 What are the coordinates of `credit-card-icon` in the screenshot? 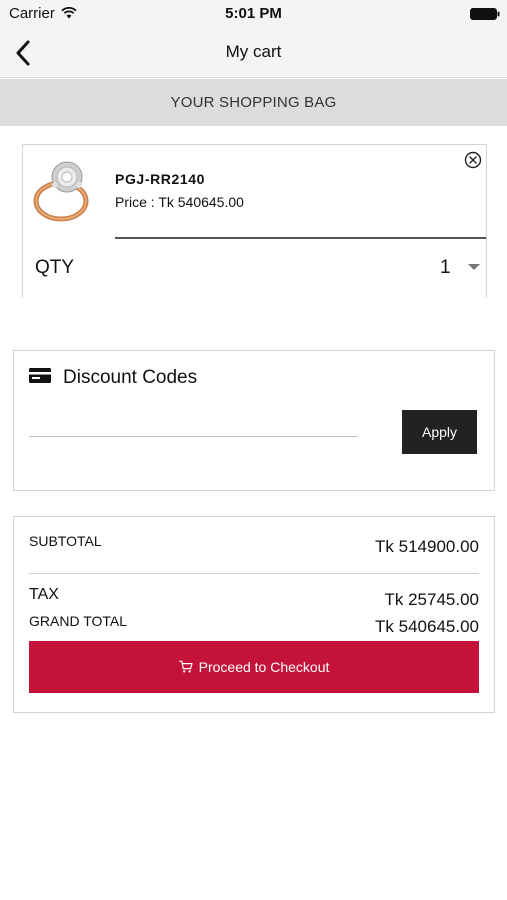 It's located at (40, 375).